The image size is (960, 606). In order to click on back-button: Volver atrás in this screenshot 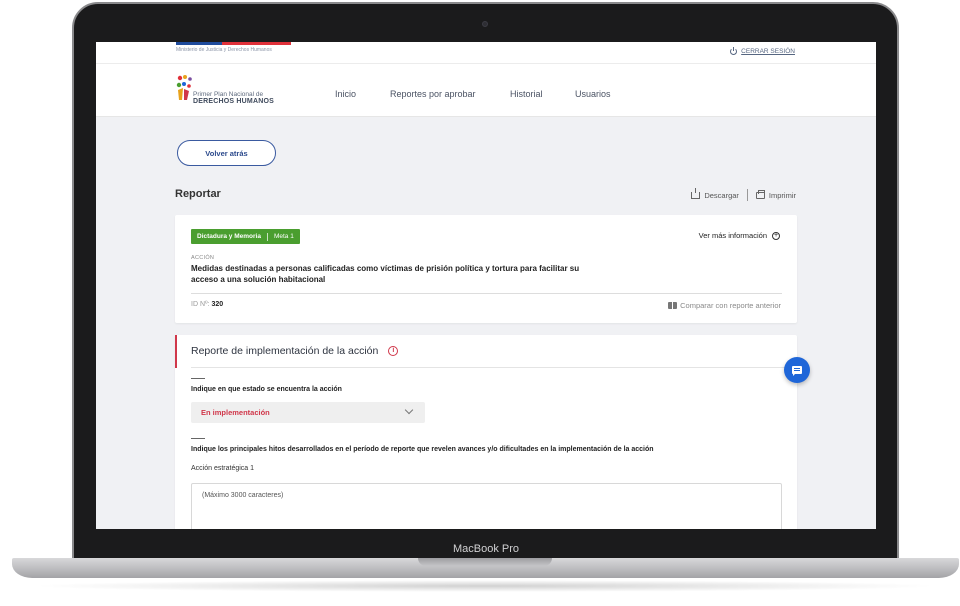, I will do `click(226, 153)`.